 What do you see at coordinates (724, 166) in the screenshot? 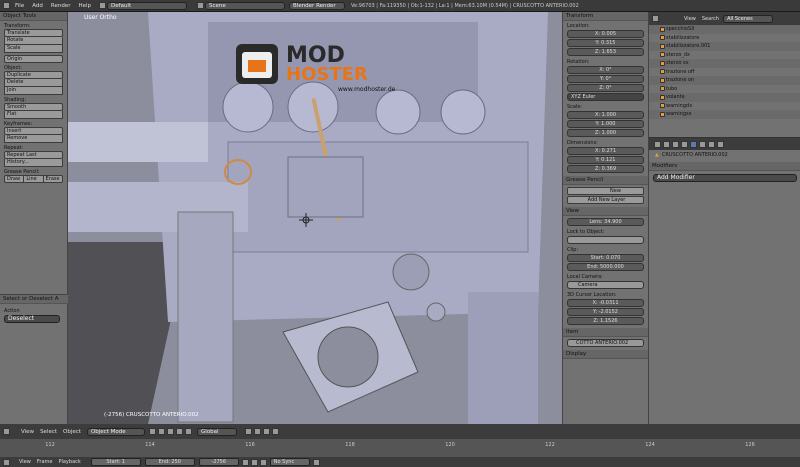
I see `modifiers-header: Modifiers` at bounding box center [724, 166].